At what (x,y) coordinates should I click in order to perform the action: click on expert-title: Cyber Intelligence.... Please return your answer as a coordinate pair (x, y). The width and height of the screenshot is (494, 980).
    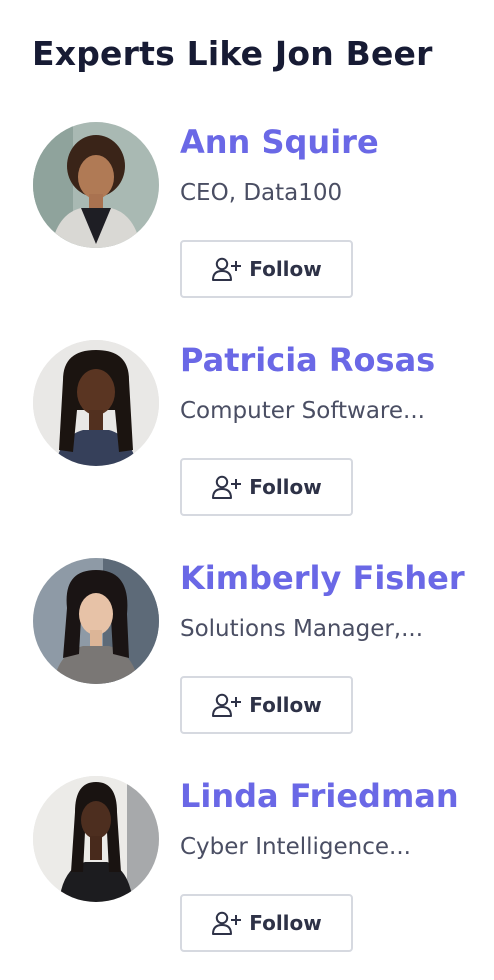
    Looking at the image, I should click on (295, 847).